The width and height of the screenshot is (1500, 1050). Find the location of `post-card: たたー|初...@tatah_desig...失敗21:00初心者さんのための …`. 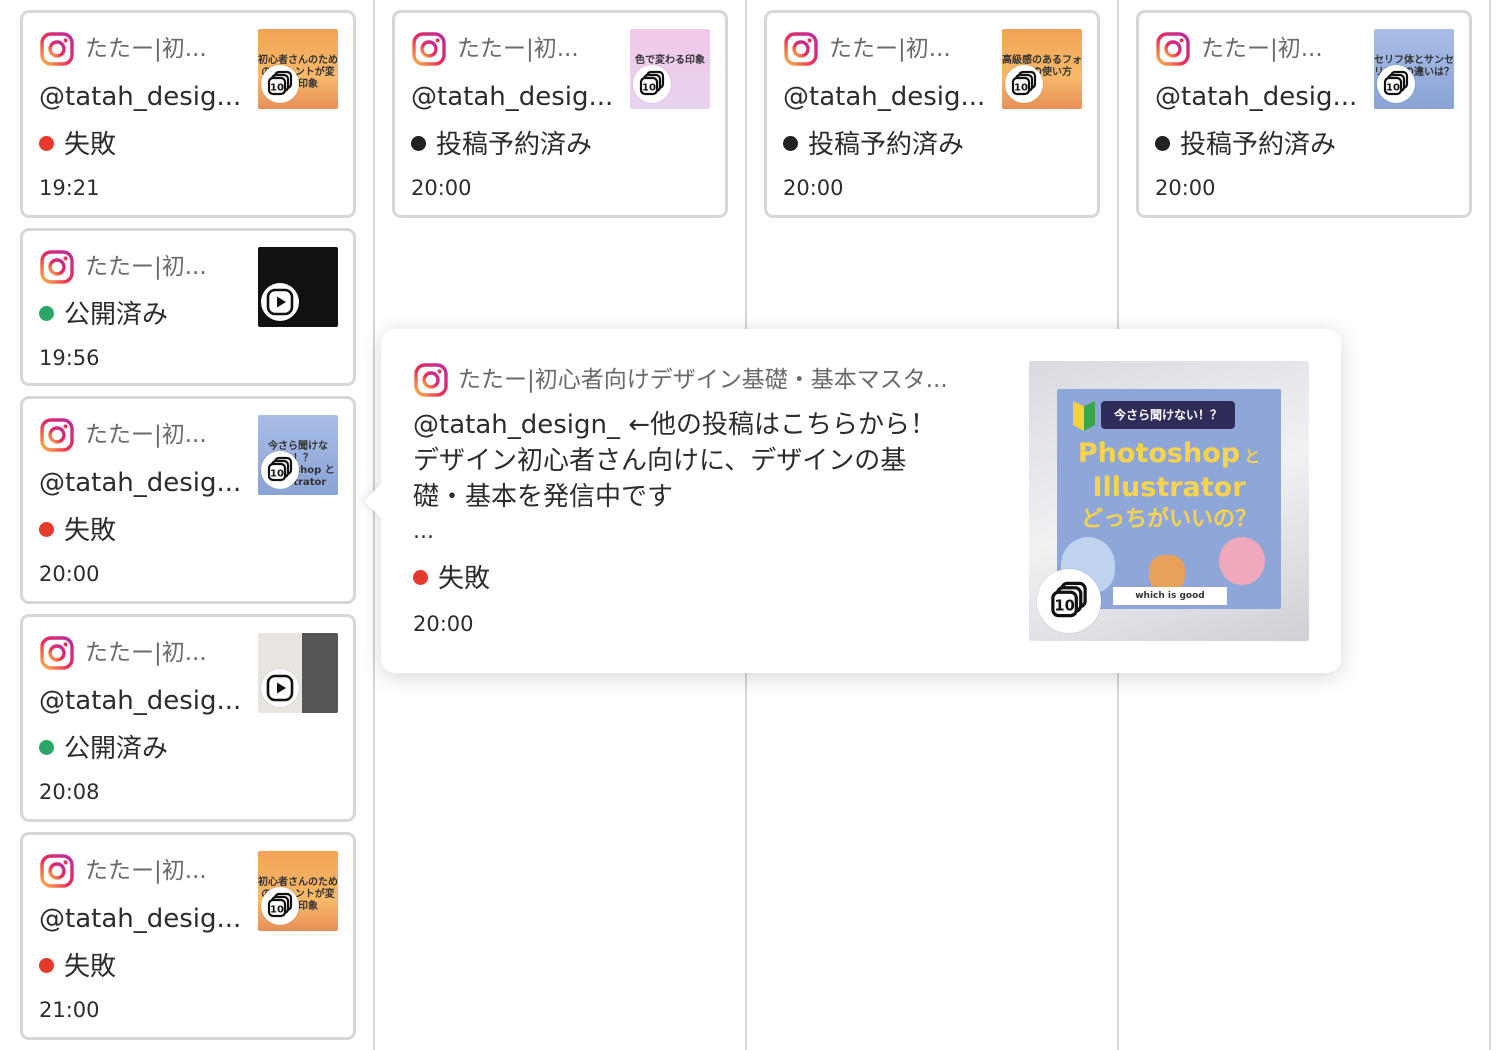

post-card: たたー|初...@tatah_desig...失敗21:00初心者さんのための … is located at coordinates (188, 936).